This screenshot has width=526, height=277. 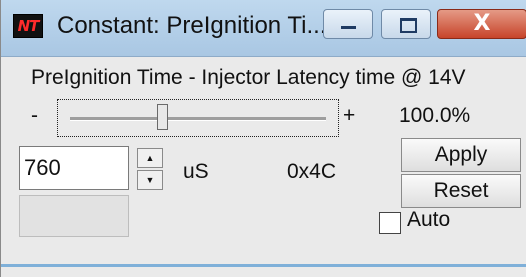 I want to click on slider-track, so click(x=198, y=119).